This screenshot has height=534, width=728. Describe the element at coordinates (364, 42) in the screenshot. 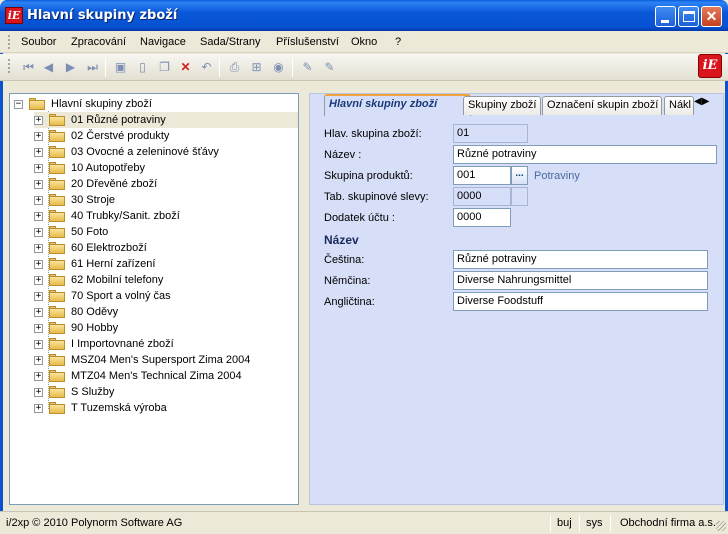

I see `menu-okno: Okno` at that location.